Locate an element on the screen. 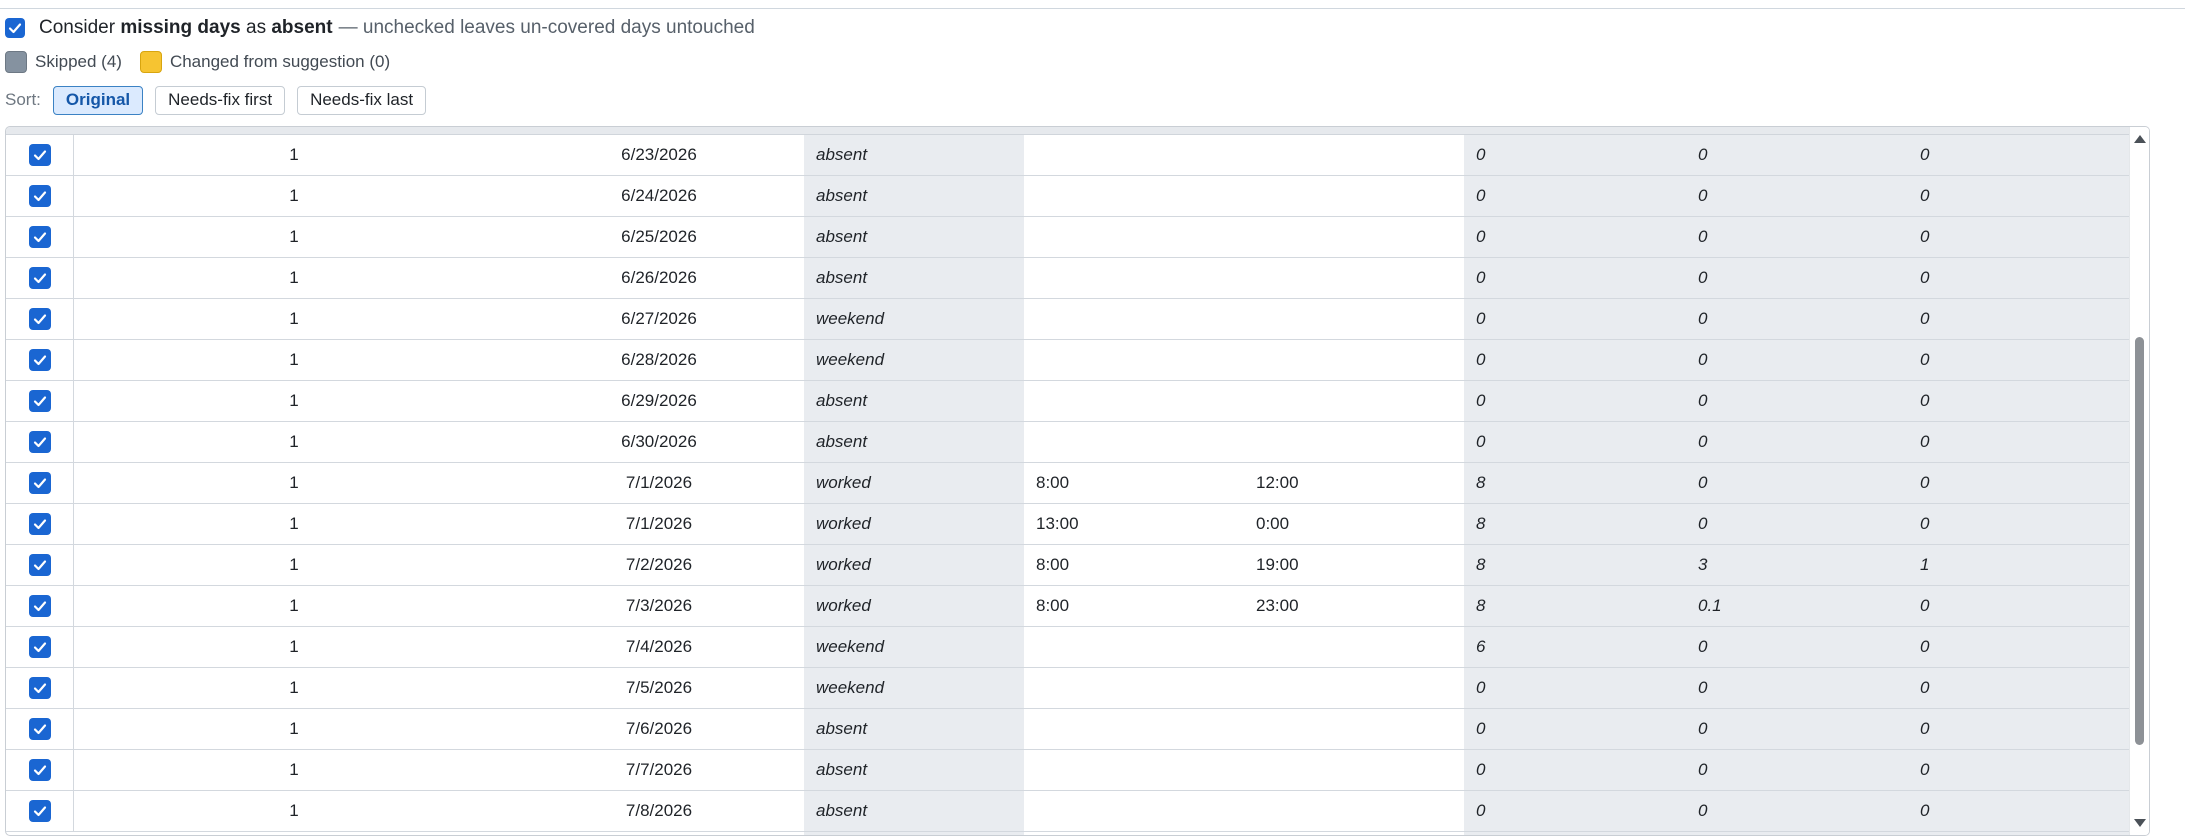 This screenshot has width=2185, height=840. sort-needs-fix-first-button: Needs-fix first is located at coordinates (220, 100).